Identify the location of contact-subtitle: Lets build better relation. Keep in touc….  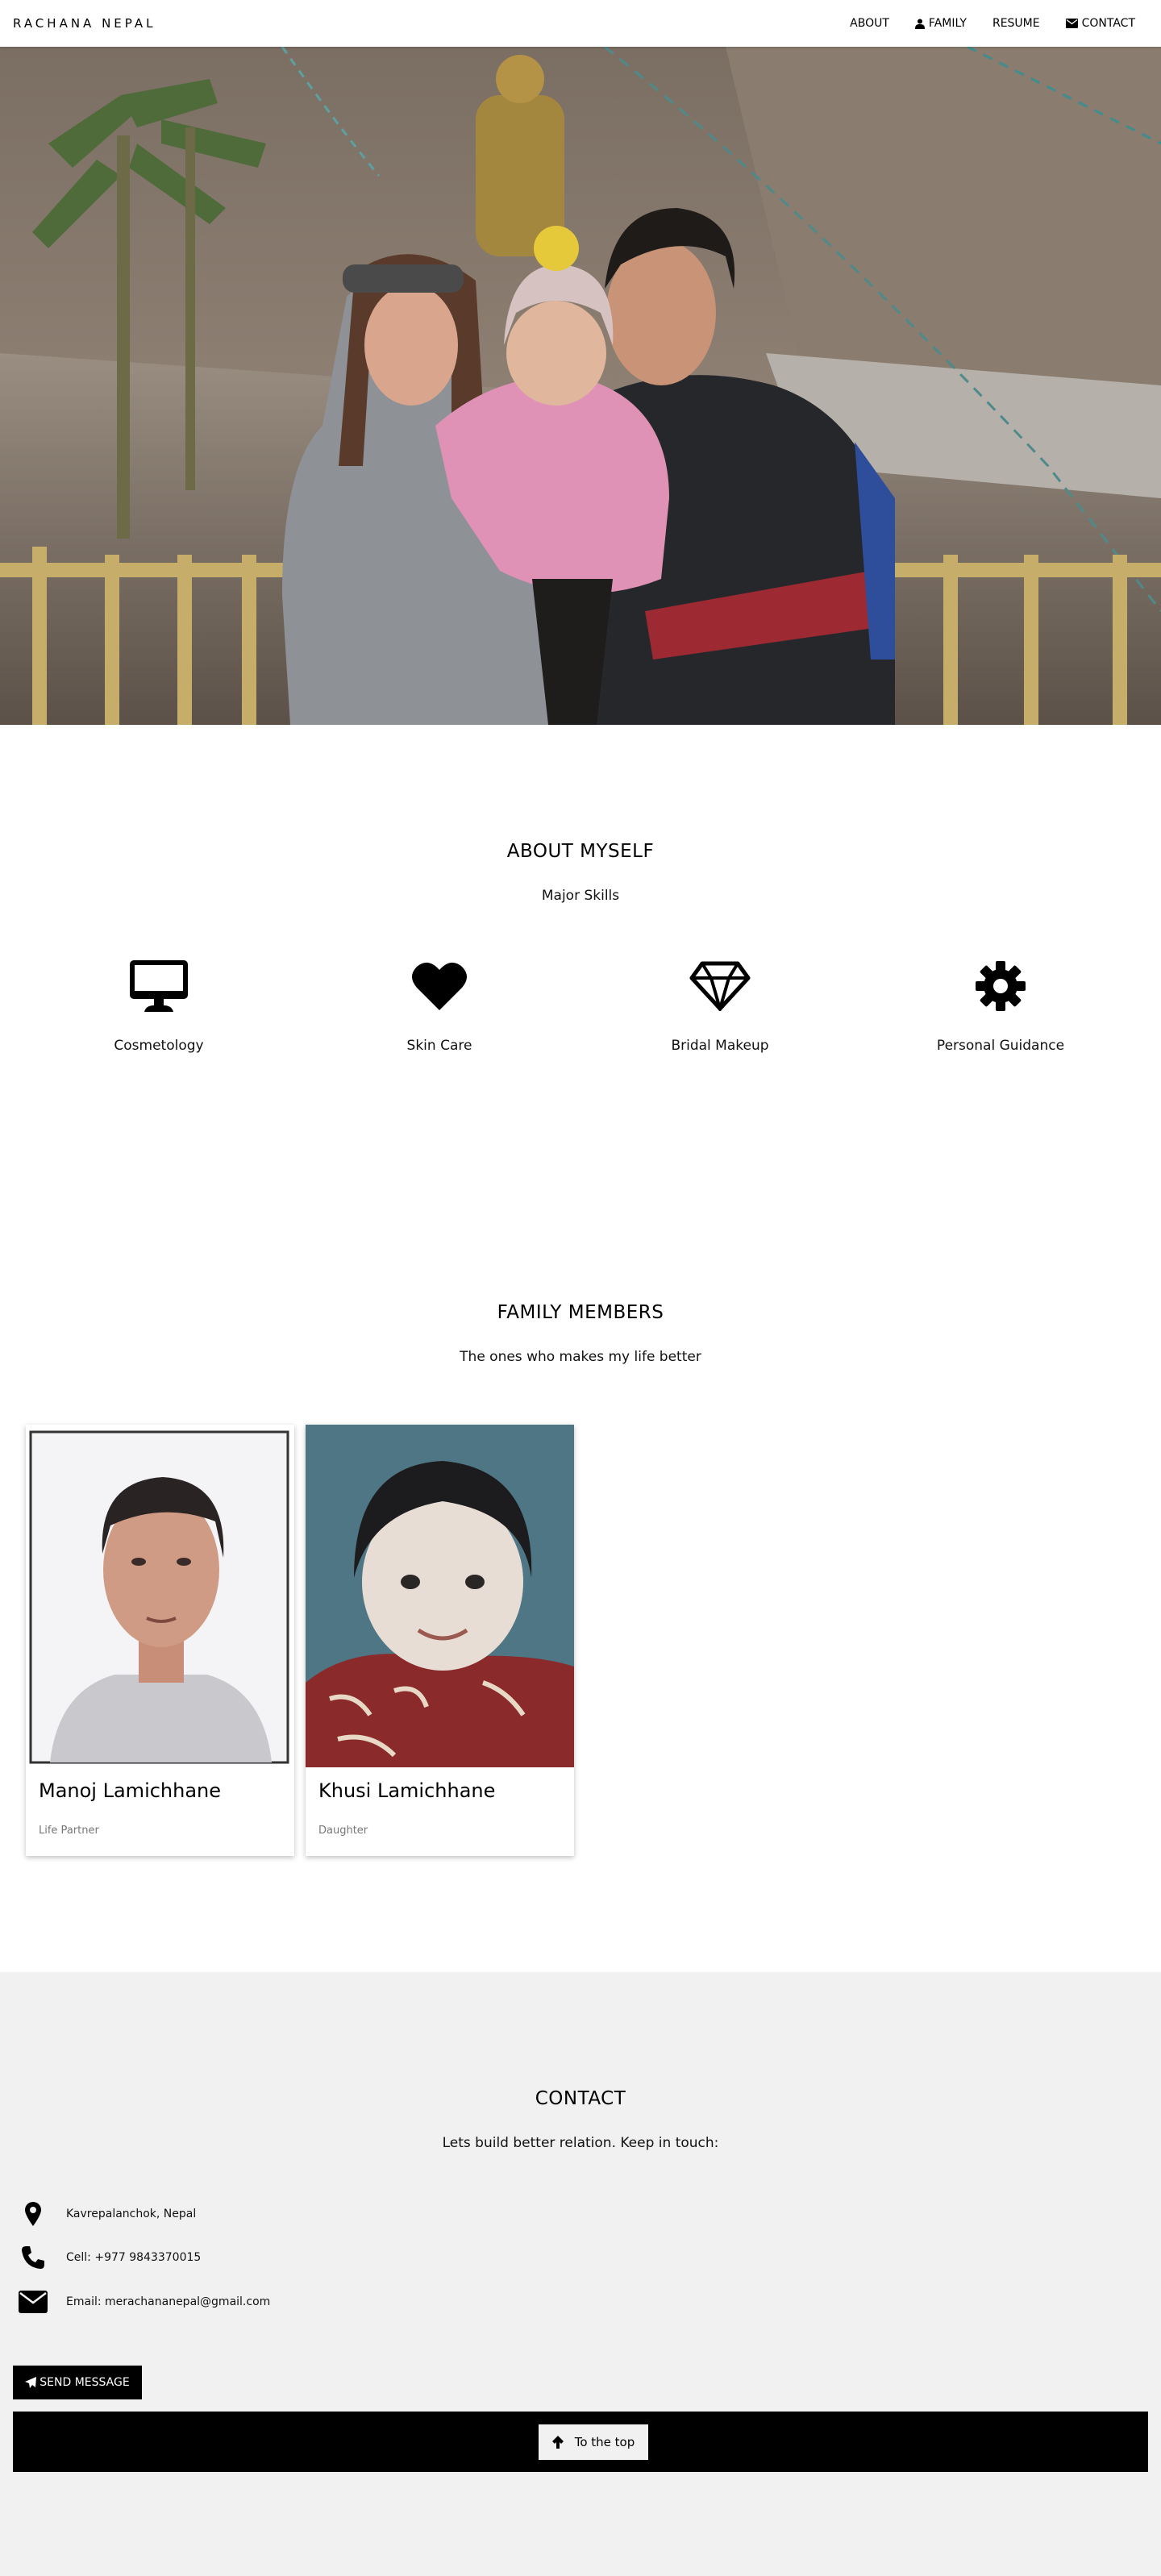
(580, 2143).